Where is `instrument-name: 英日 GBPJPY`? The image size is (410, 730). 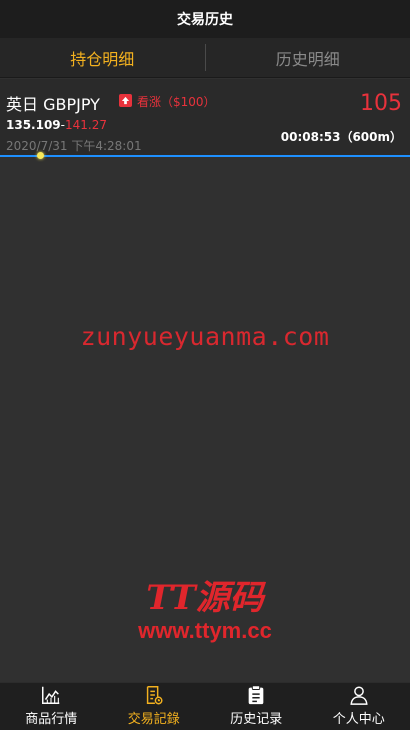 instrument-name: 英日 GBPJPY is located at coordinates (53, 104).